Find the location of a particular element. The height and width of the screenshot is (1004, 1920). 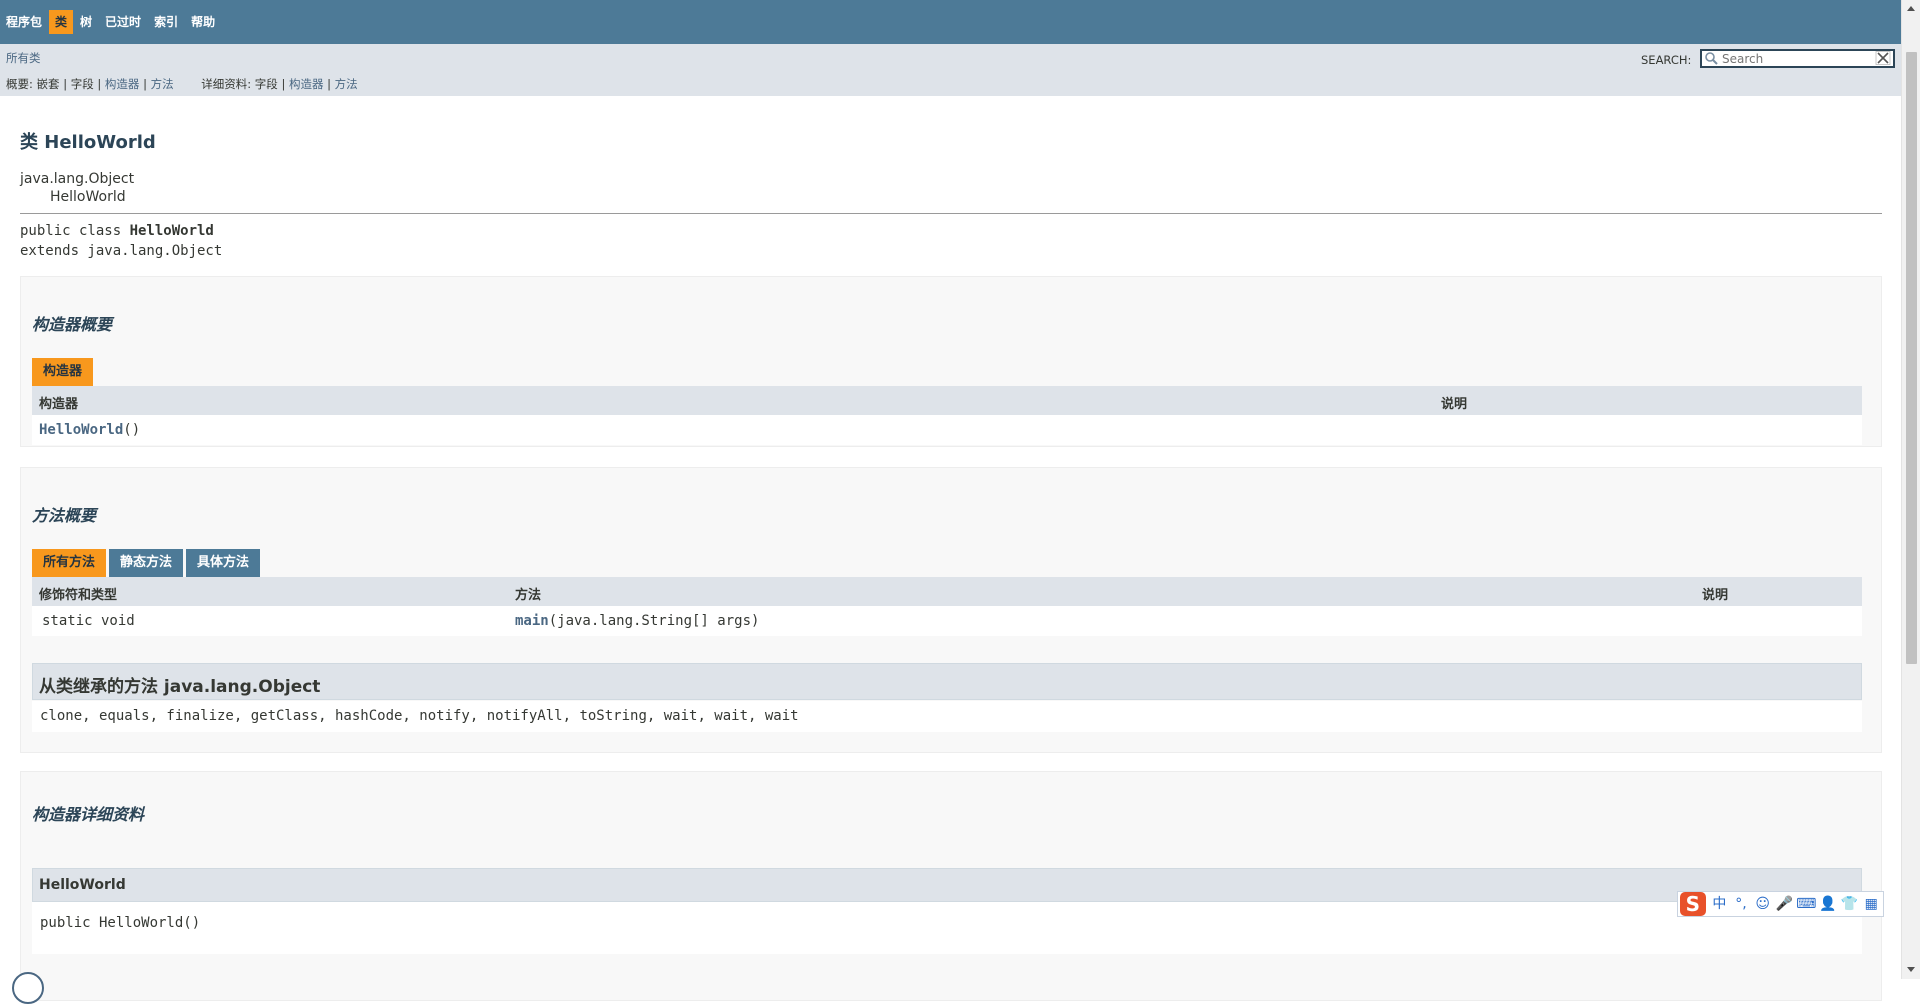

constructor-summary-table: 构造器 说明 HelloWorld() is located at coordinates (947, 415).